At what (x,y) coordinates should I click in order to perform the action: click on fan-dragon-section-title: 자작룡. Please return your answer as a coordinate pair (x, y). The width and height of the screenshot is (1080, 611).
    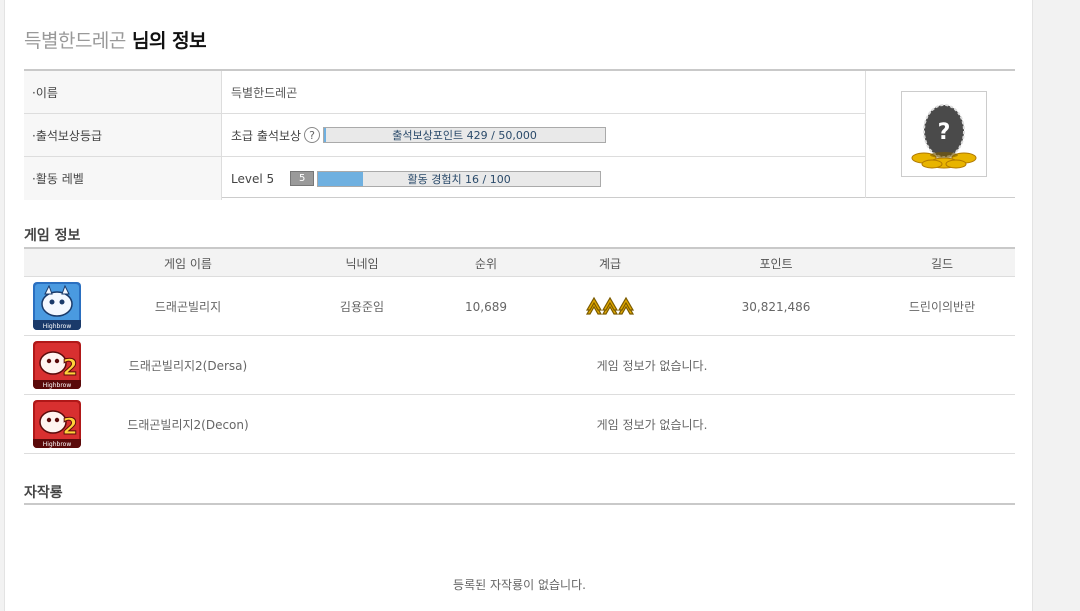
    Looking at the image, I should click on (43, 493).